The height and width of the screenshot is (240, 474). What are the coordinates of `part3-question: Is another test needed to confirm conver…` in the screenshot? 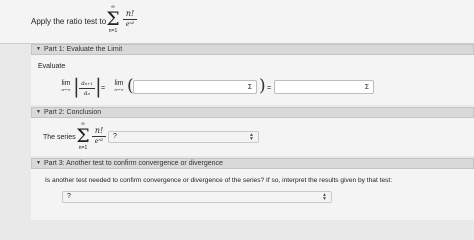 It's located at (219, 180).